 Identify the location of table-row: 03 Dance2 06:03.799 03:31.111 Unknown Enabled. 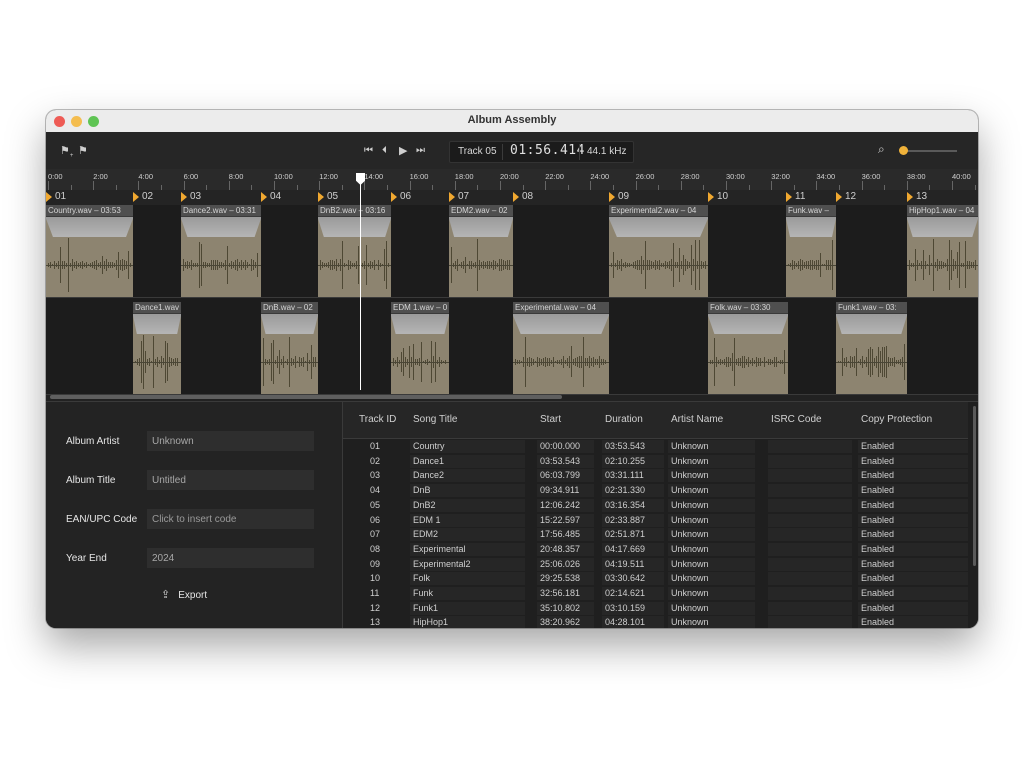
(655, 475).